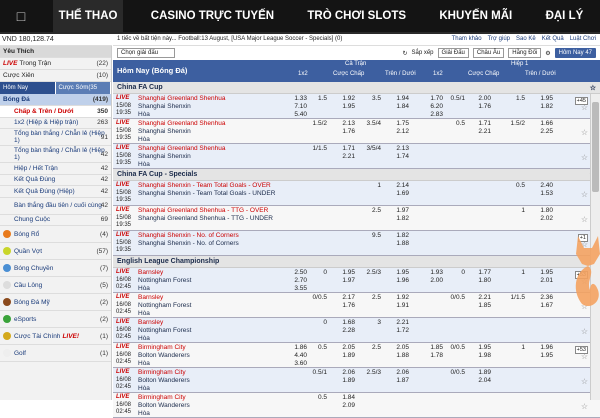 The image size is (600, 418). I want to click on ou-odds-value: 2.21, so click(399, 323).